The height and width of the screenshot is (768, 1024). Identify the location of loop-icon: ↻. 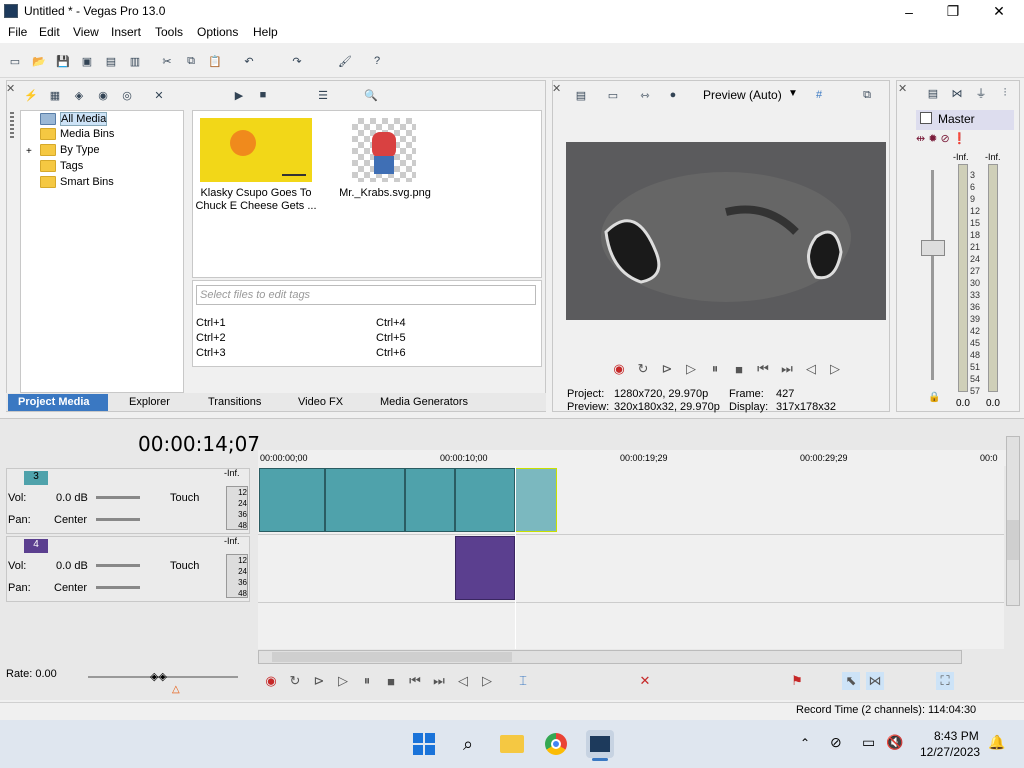
(643, 369).